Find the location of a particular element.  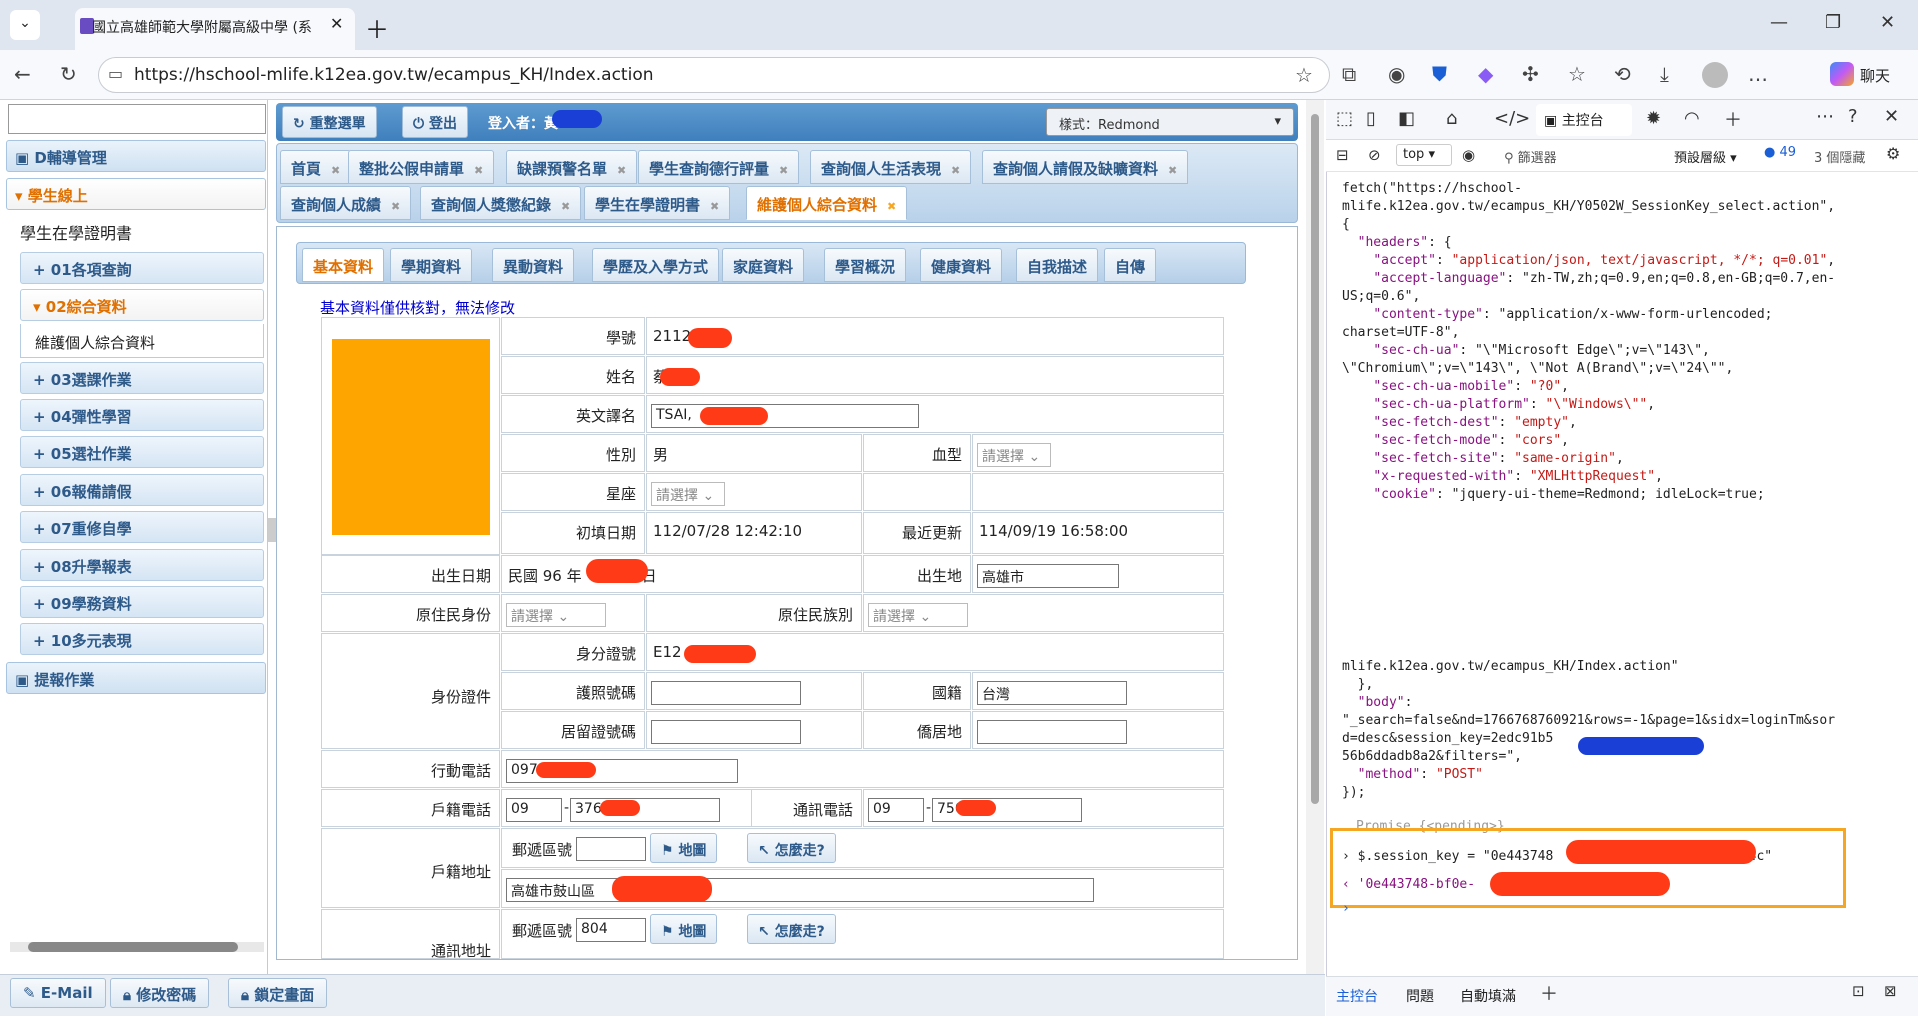

sidebar-item-07: + 07重修自學 is located at coordinates (142, 527).